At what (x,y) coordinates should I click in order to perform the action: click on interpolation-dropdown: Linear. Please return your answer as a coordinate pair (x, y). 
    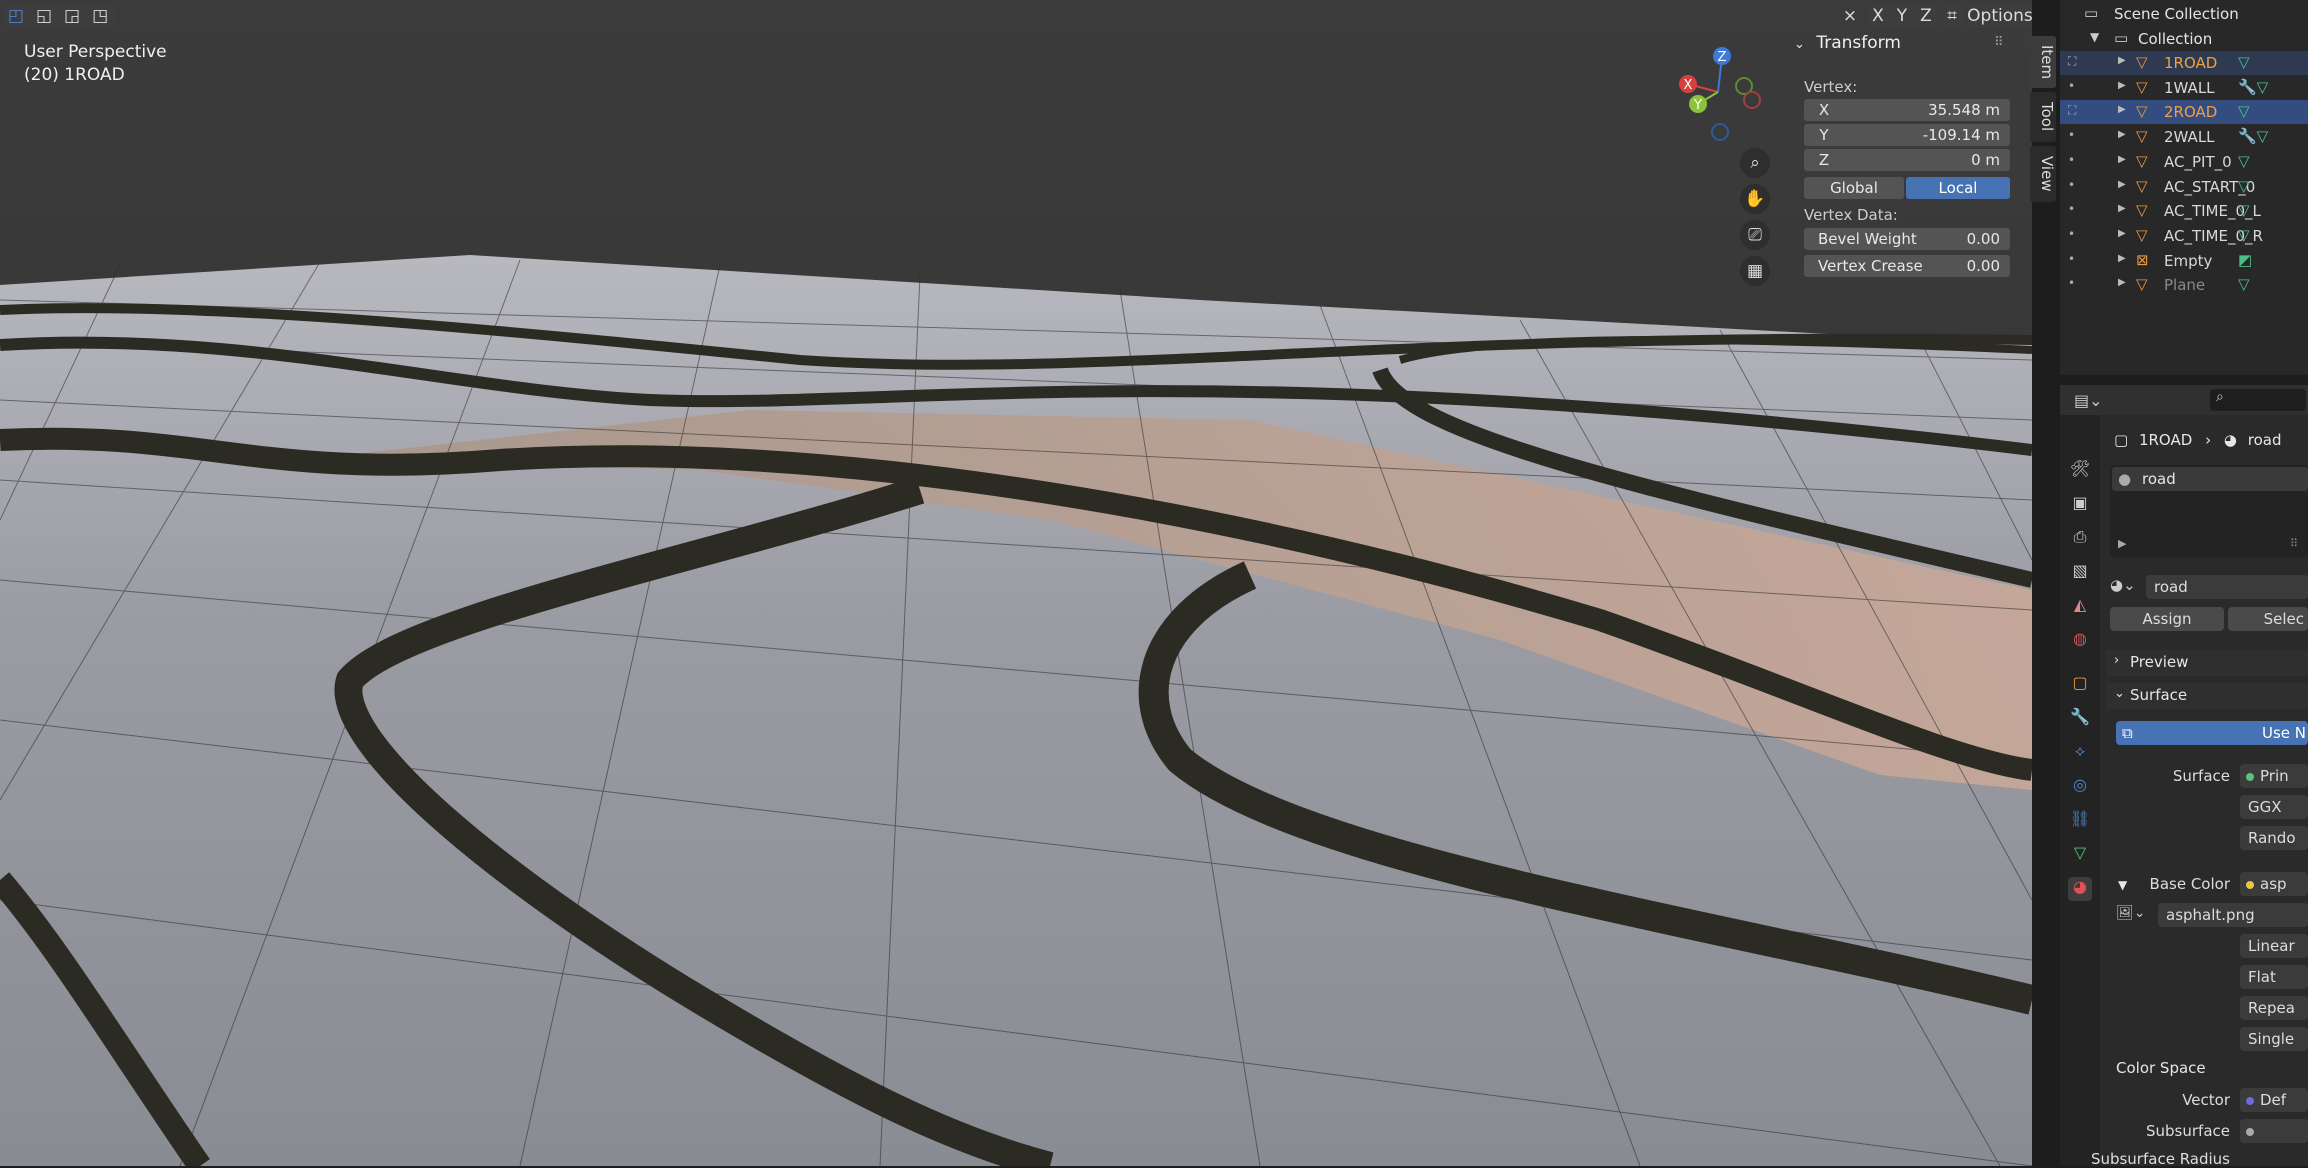
    Looking at the image, I should click on (2274, 946).